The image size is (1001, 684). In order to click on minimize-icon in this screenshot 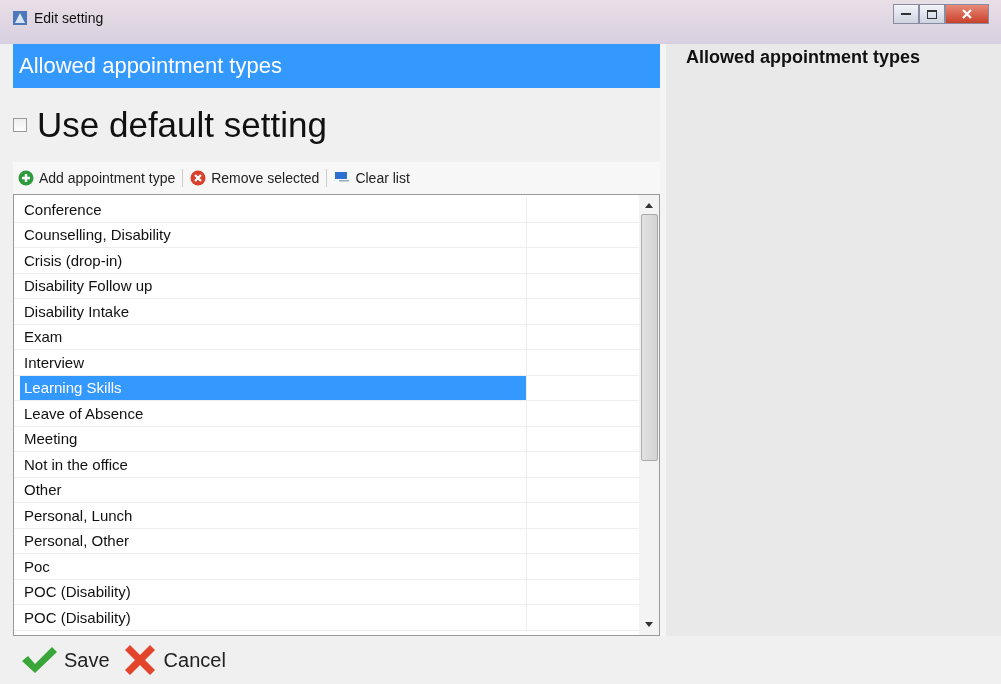, I will do `click(906, 14)`.